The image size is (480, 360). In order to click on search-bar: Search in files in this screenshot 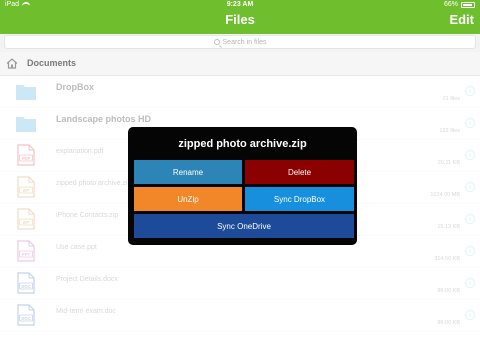, I will do `click(240, 43)`.